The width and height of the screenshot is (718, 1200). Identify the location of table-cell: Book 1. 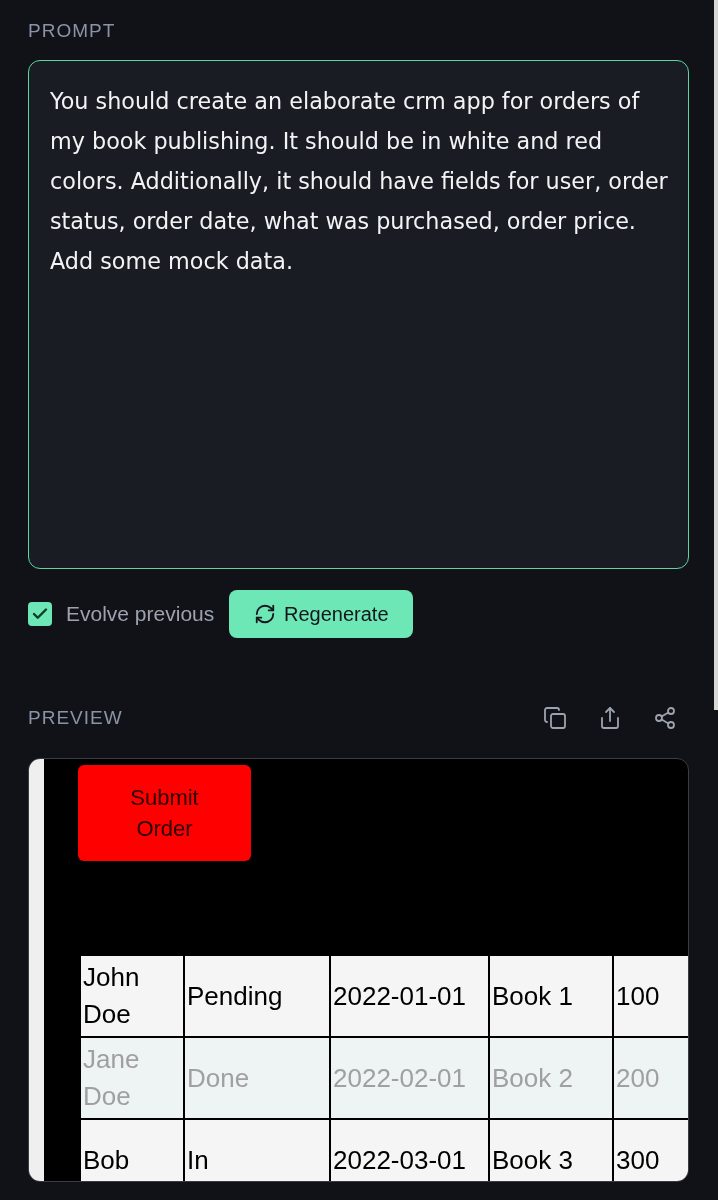
(551, 996).